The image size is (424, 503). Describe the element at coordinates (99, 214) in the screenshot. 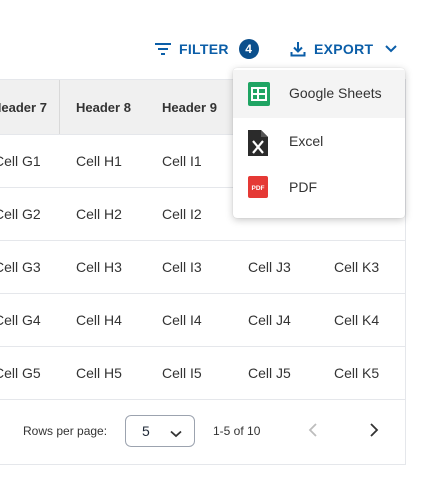

I see `table-cell: Cell H2` at that location.